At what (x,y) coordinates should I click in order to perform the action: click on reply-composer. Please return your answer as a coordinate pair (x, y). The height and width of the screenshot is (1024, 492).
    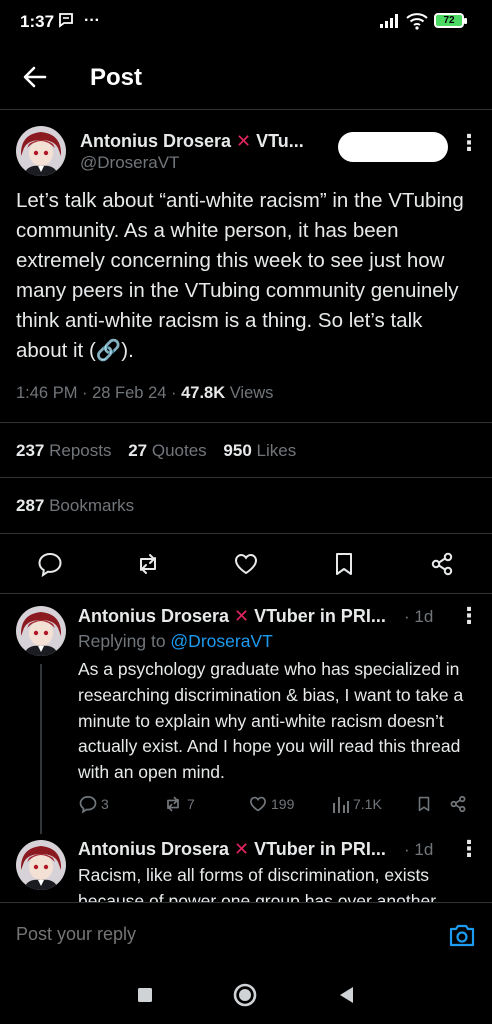
    Looking at the image, I should click on (246, 934).